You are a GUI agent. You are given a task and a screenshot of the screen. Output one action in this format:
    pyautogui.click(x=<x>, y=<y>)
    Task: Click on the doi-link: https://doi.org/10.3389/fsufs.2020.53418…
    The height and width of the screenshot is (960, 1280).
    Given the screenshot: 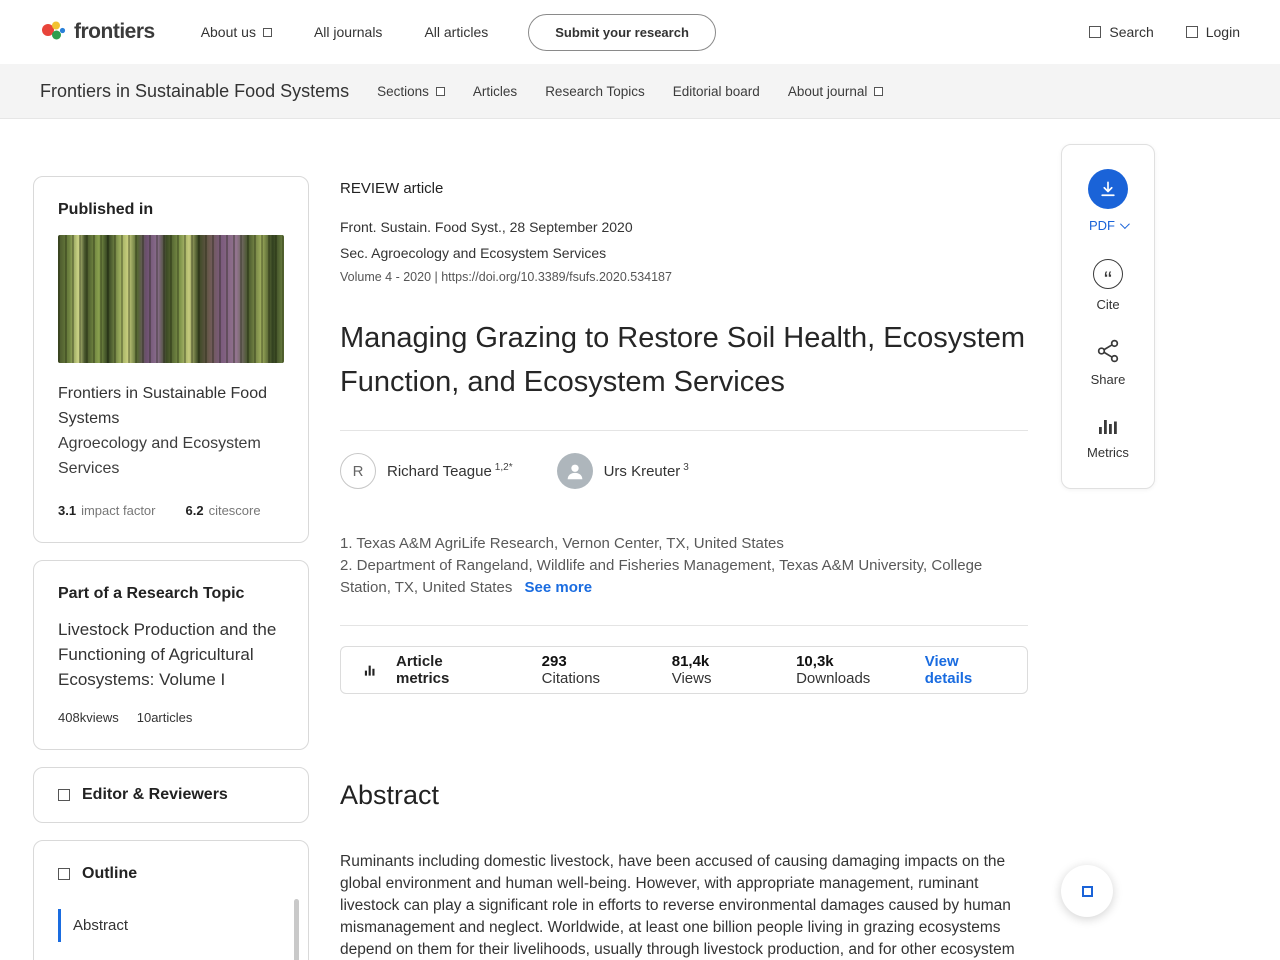 What is the action you would take?
    pyautogui.click(x=556, y=277)
    